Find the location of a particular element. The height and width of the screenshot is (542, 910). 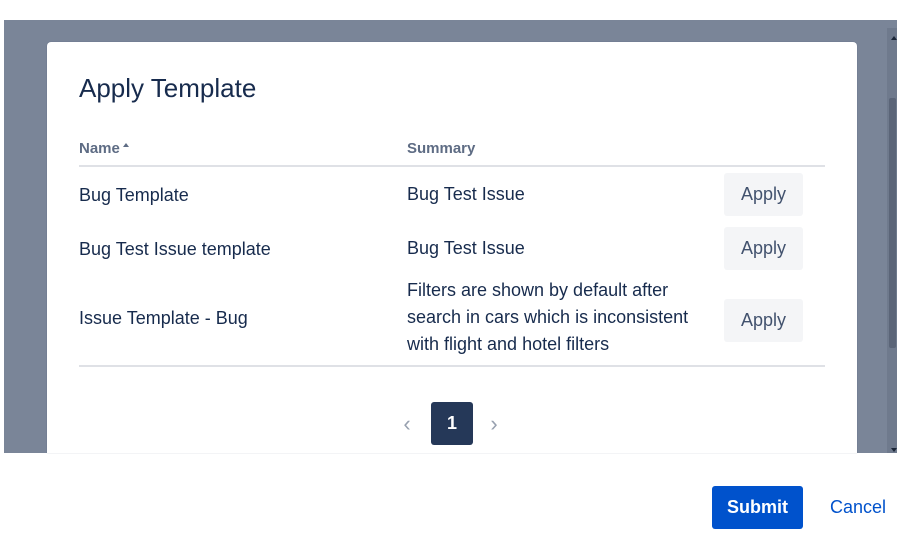

scroll-up-arrow-icon is located at coordinates (894, 38).